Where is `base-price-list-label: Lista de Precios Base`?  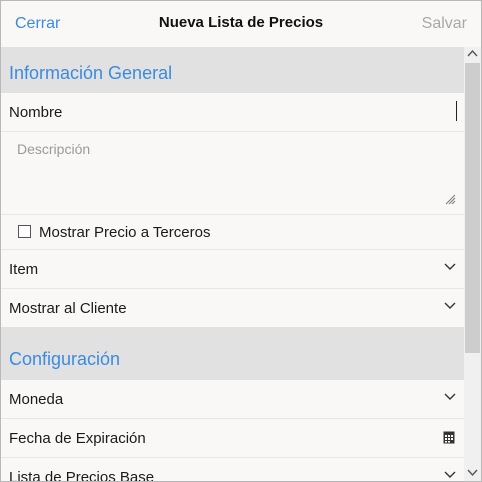 base-price-list-label: Lista de Precios Base is located at coordinates (82, 475).